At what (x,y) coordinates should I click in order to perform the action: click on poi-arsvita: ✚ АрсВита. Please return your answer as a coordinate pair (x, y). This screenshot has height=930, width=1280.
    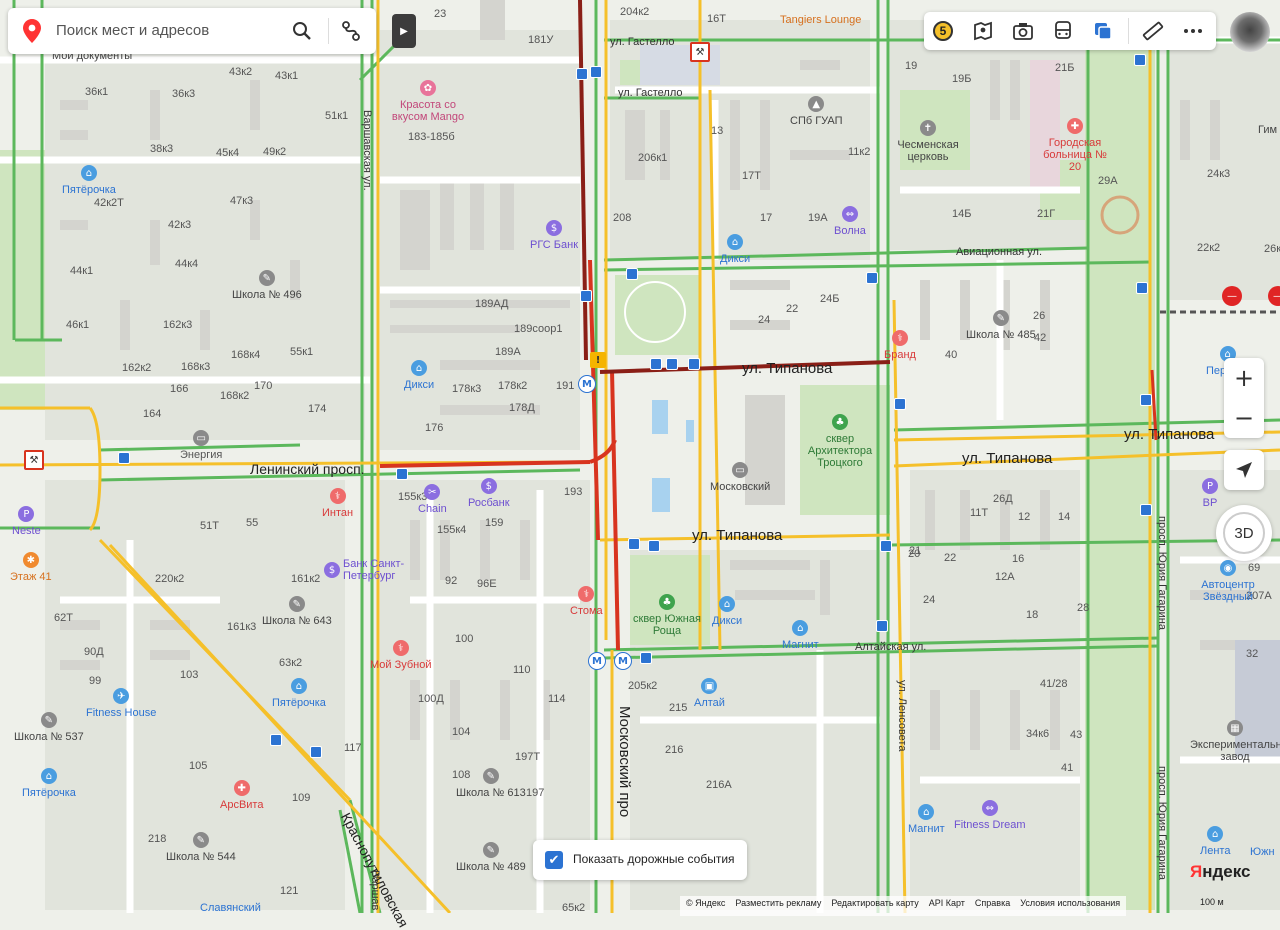
    Looking at the image, I should click on (241, 795).